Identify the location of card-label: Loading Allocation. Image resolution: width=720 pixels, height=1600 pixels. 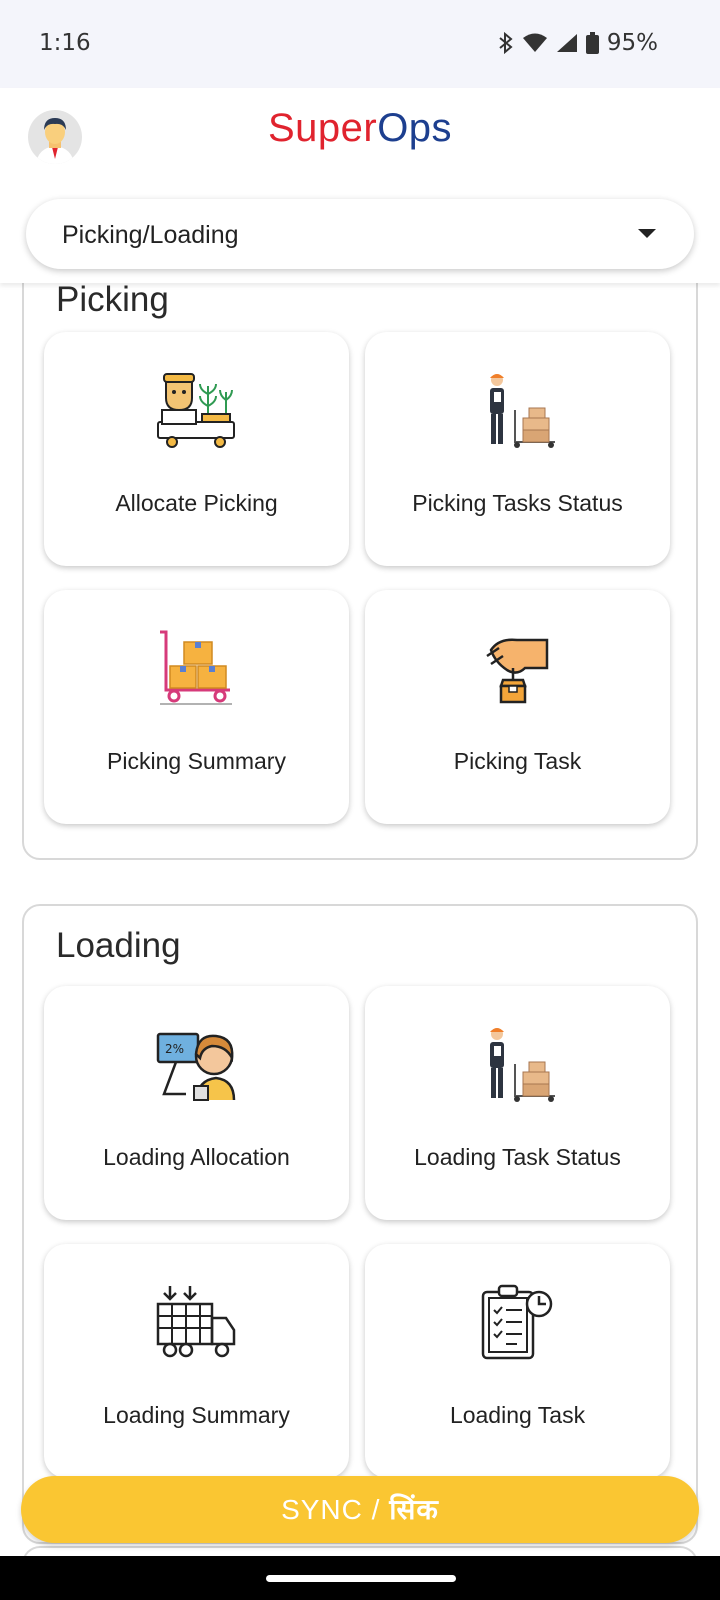
(196, 1157).